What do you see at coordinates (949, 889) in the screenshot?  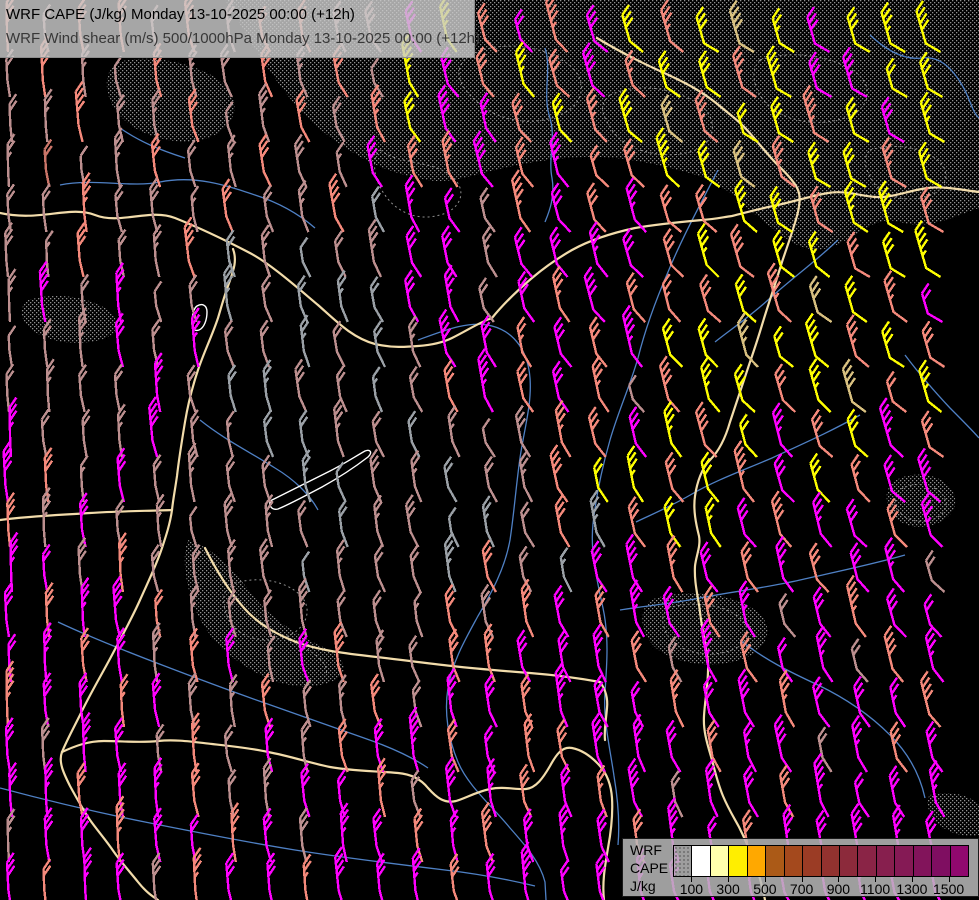 I see `cape-scale-tick-label: 1500` at bounding box center [949, 889].